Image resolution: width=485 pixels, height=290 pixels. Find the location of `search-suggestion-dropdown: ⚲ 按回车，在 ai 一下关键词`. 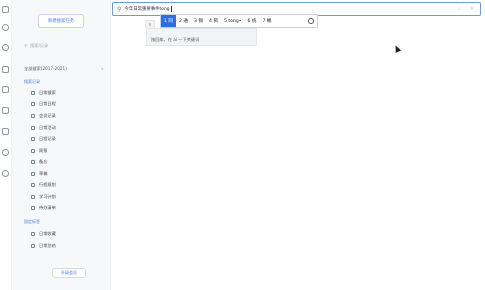

search-suggestion-dropdown: ⚲ 按回车，在 ai 一下关键词 is located at coordinates (201, 33).